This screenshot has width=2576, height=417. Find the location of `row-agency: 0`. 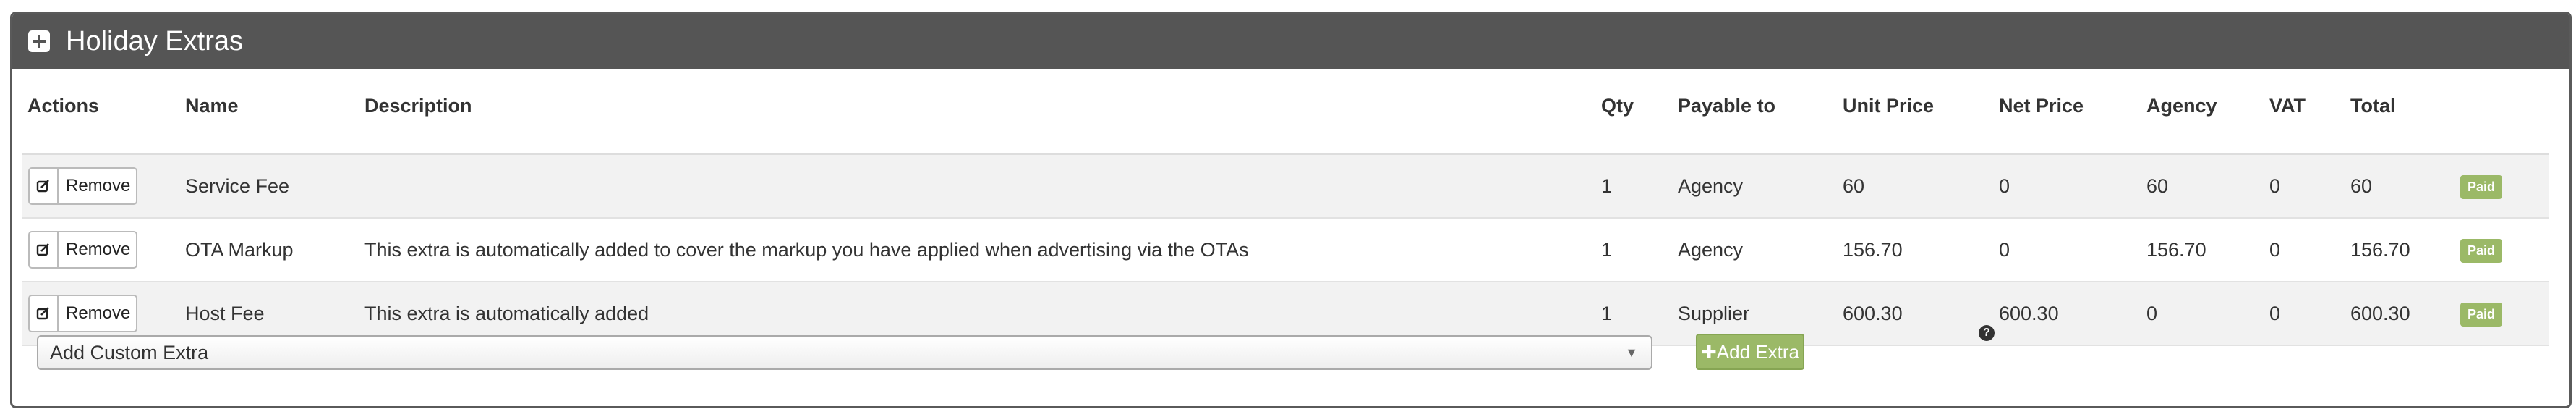

row-agency: 0 is located at coordinates (2152, 313).